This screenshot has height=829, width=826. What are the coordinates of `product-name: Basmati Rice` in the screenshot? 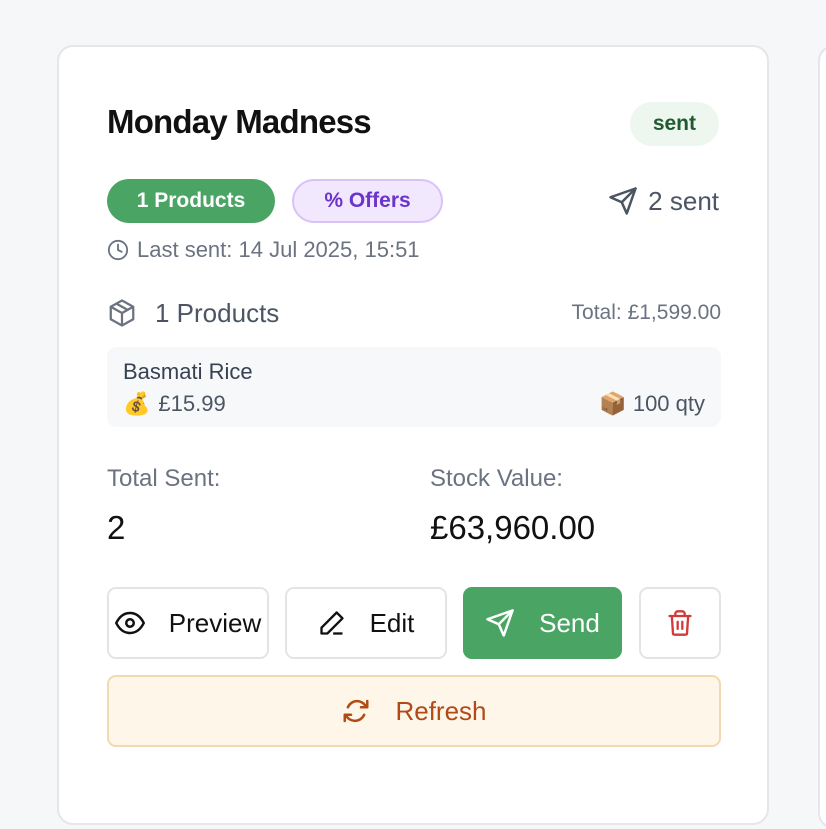 It's located at (188, 371).